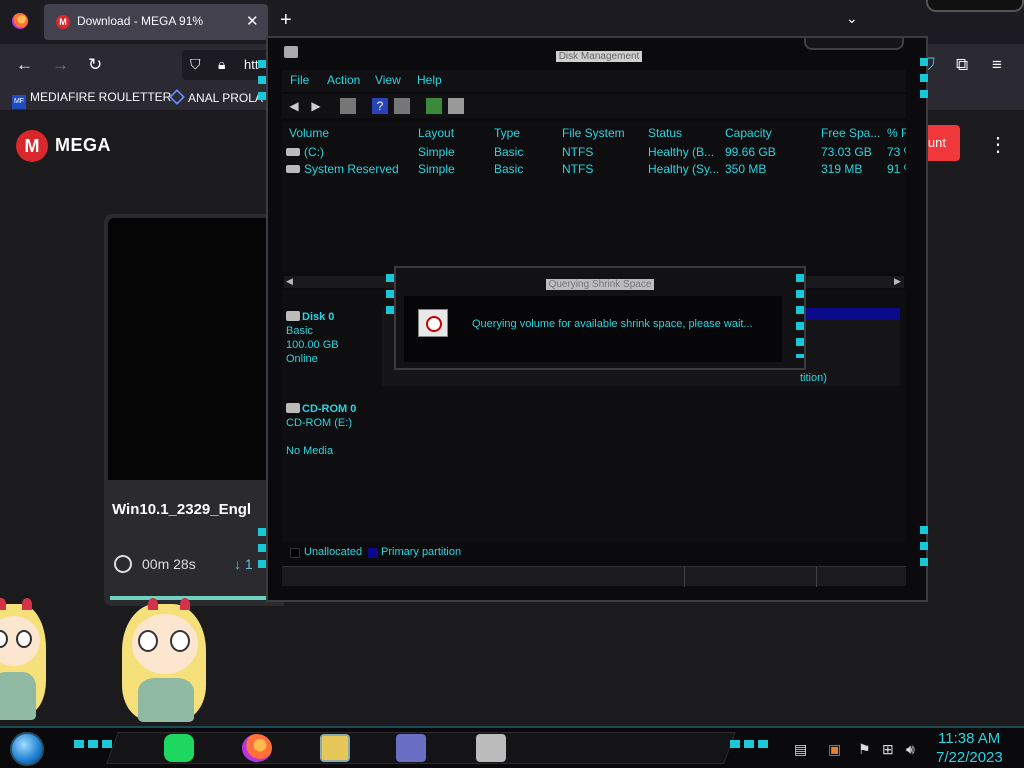 This screenshot has height=768, width=1024. What do you see at coordinates (456, 106) in the screenshot?
I see `settings-icon` at bounding box center [456, 106].